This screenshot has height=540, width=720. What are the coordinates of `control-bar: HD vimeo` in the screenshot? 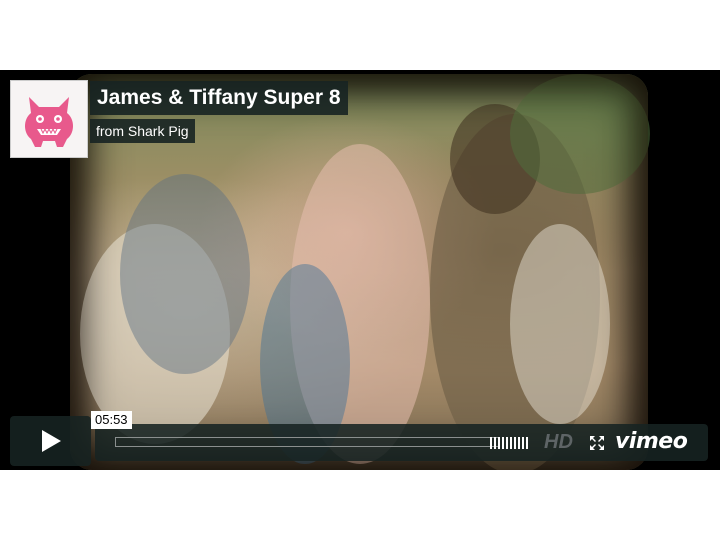 It's located at (401, 442).